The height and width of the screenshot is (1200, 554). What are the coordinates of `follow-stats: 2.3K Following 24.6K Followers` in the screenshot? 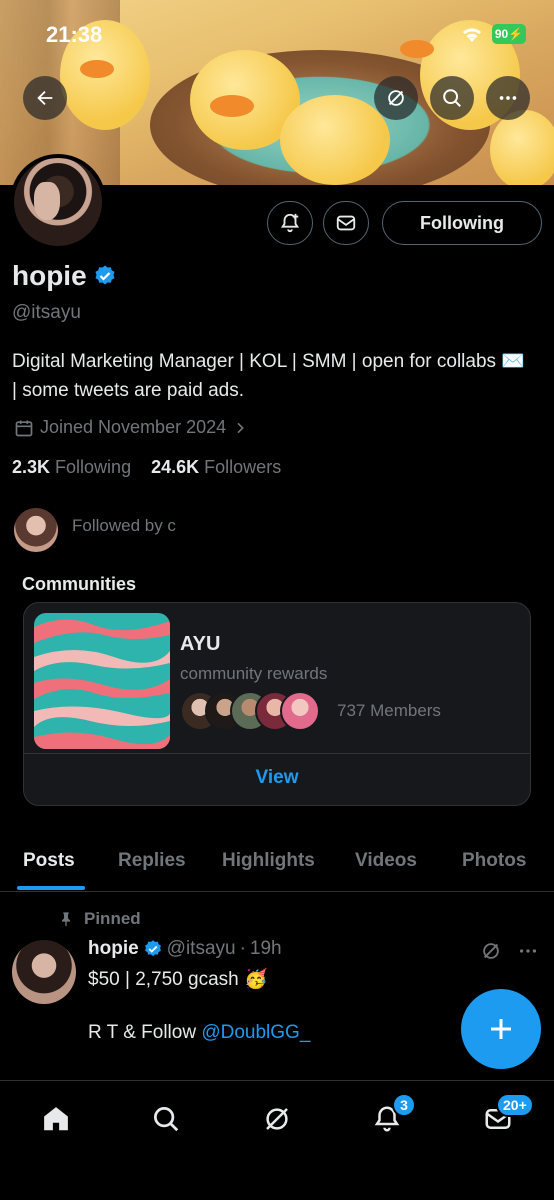 It's located at (146, 467).